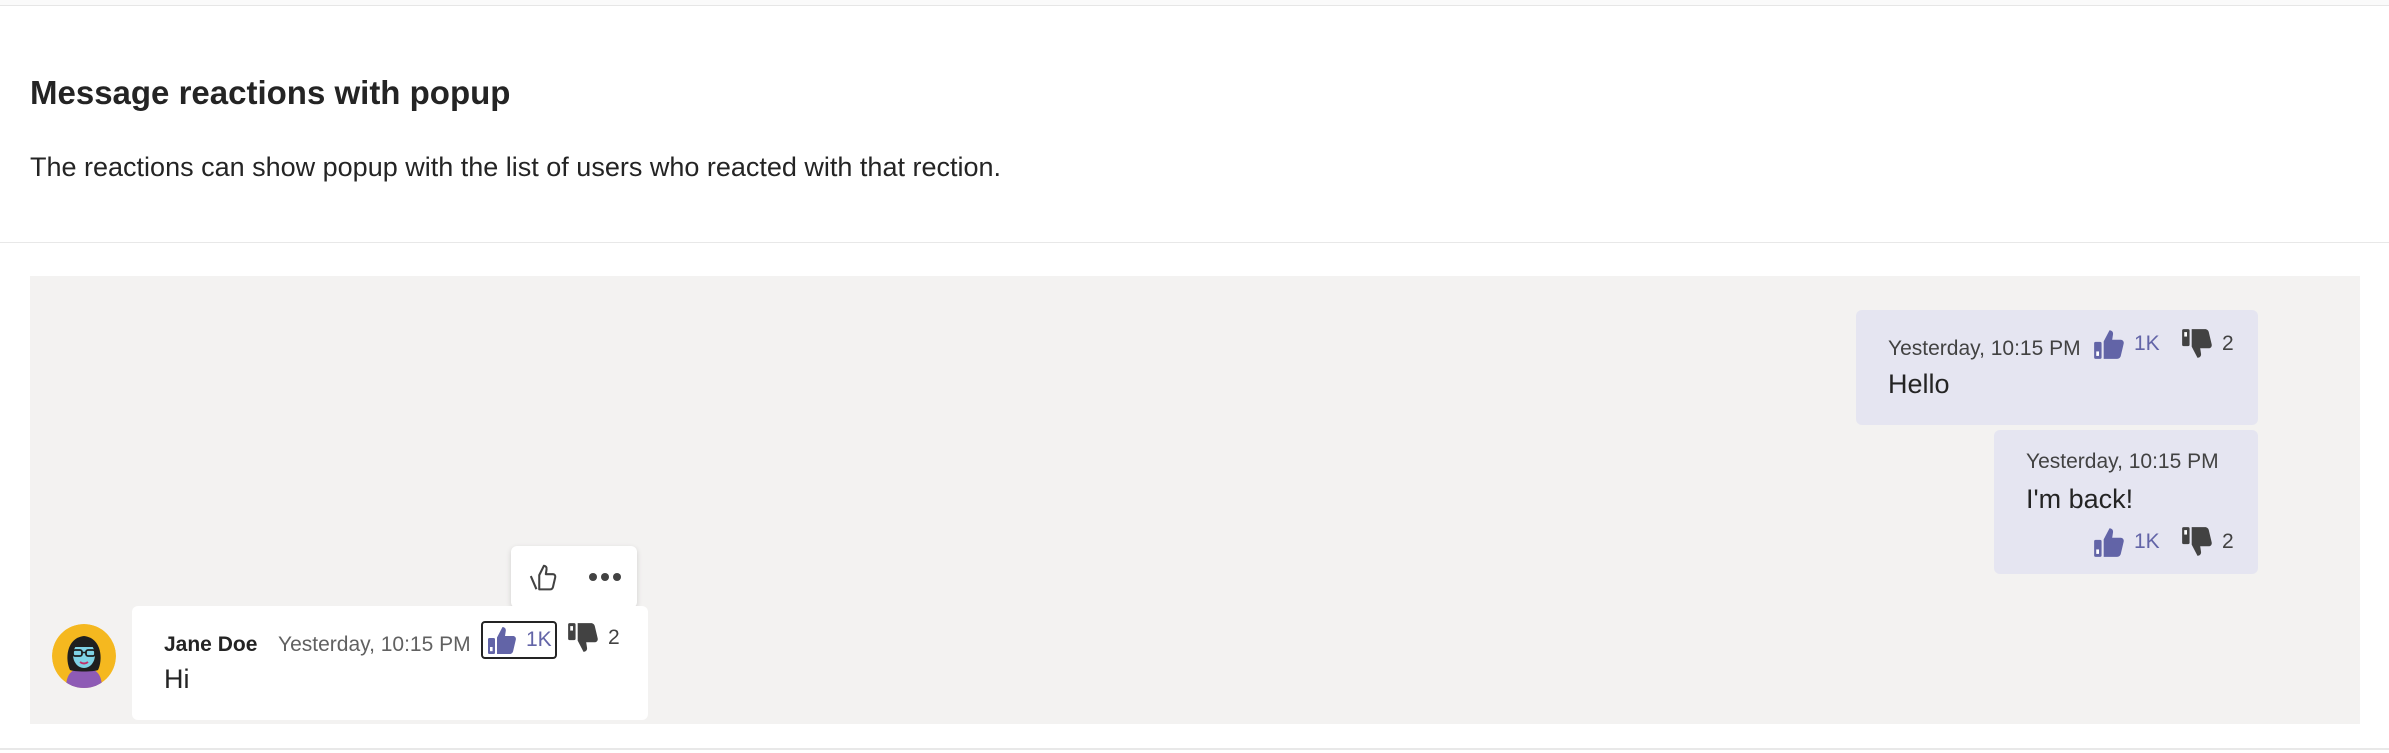  What do you see at coordinates (1194, 749) in the screenshot?
I see `bottom-border` at bounding box center [1194, 749].